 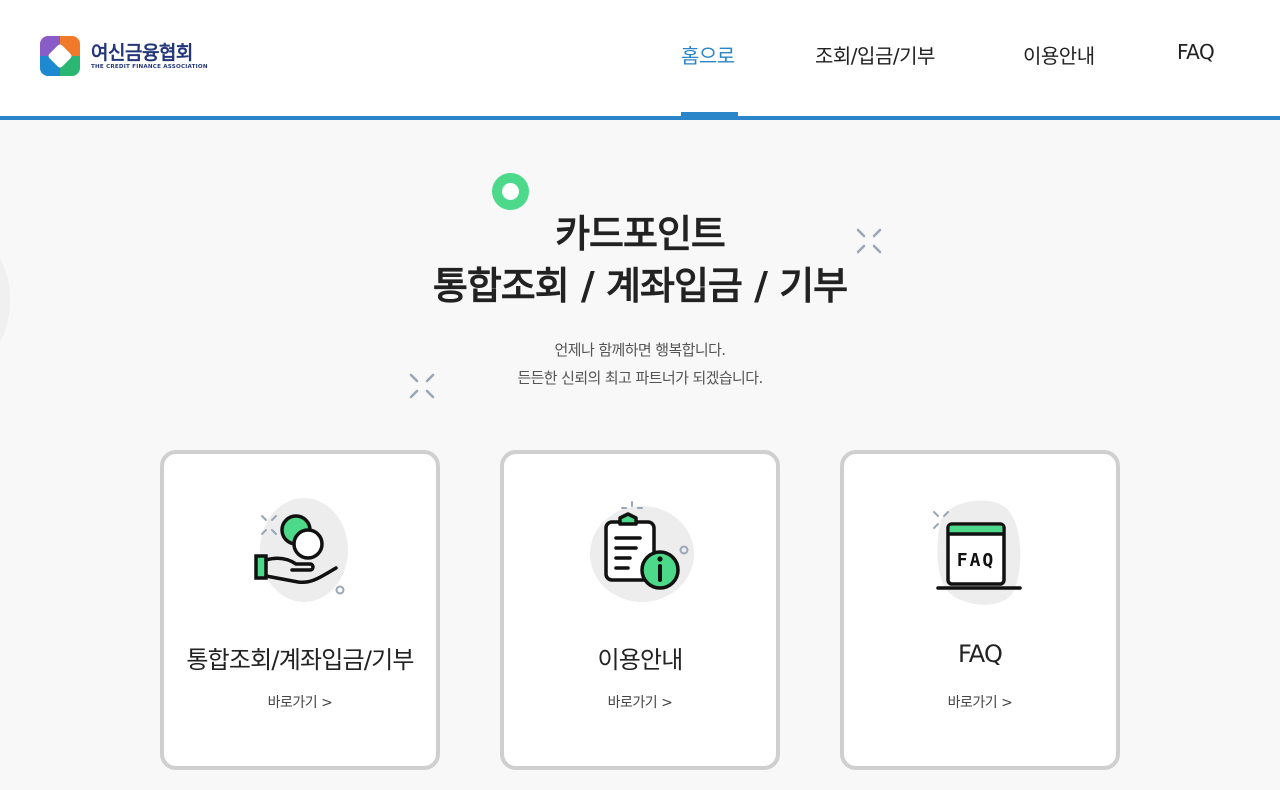 I want to click on green-ring-decoration, so click(x=510, y=191).